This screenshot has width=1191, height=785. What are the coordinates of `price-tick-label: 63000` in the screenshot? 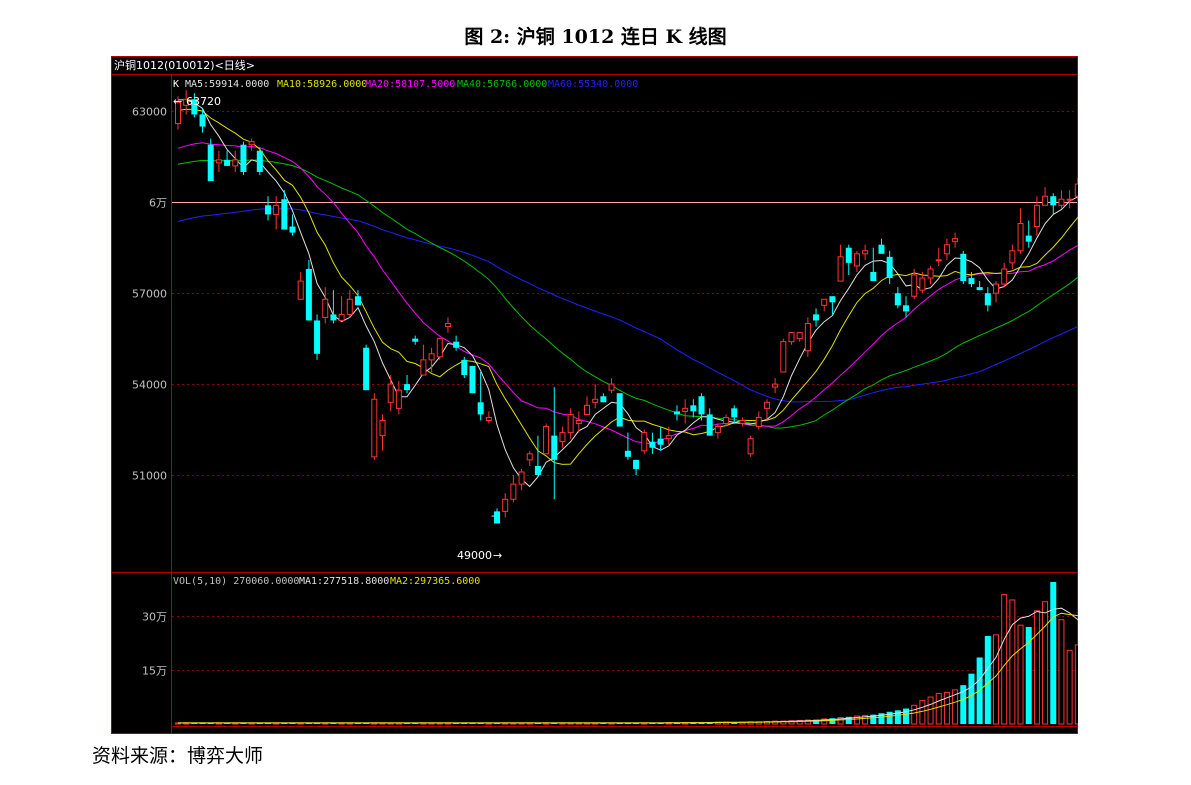 It's located at (149, 112).